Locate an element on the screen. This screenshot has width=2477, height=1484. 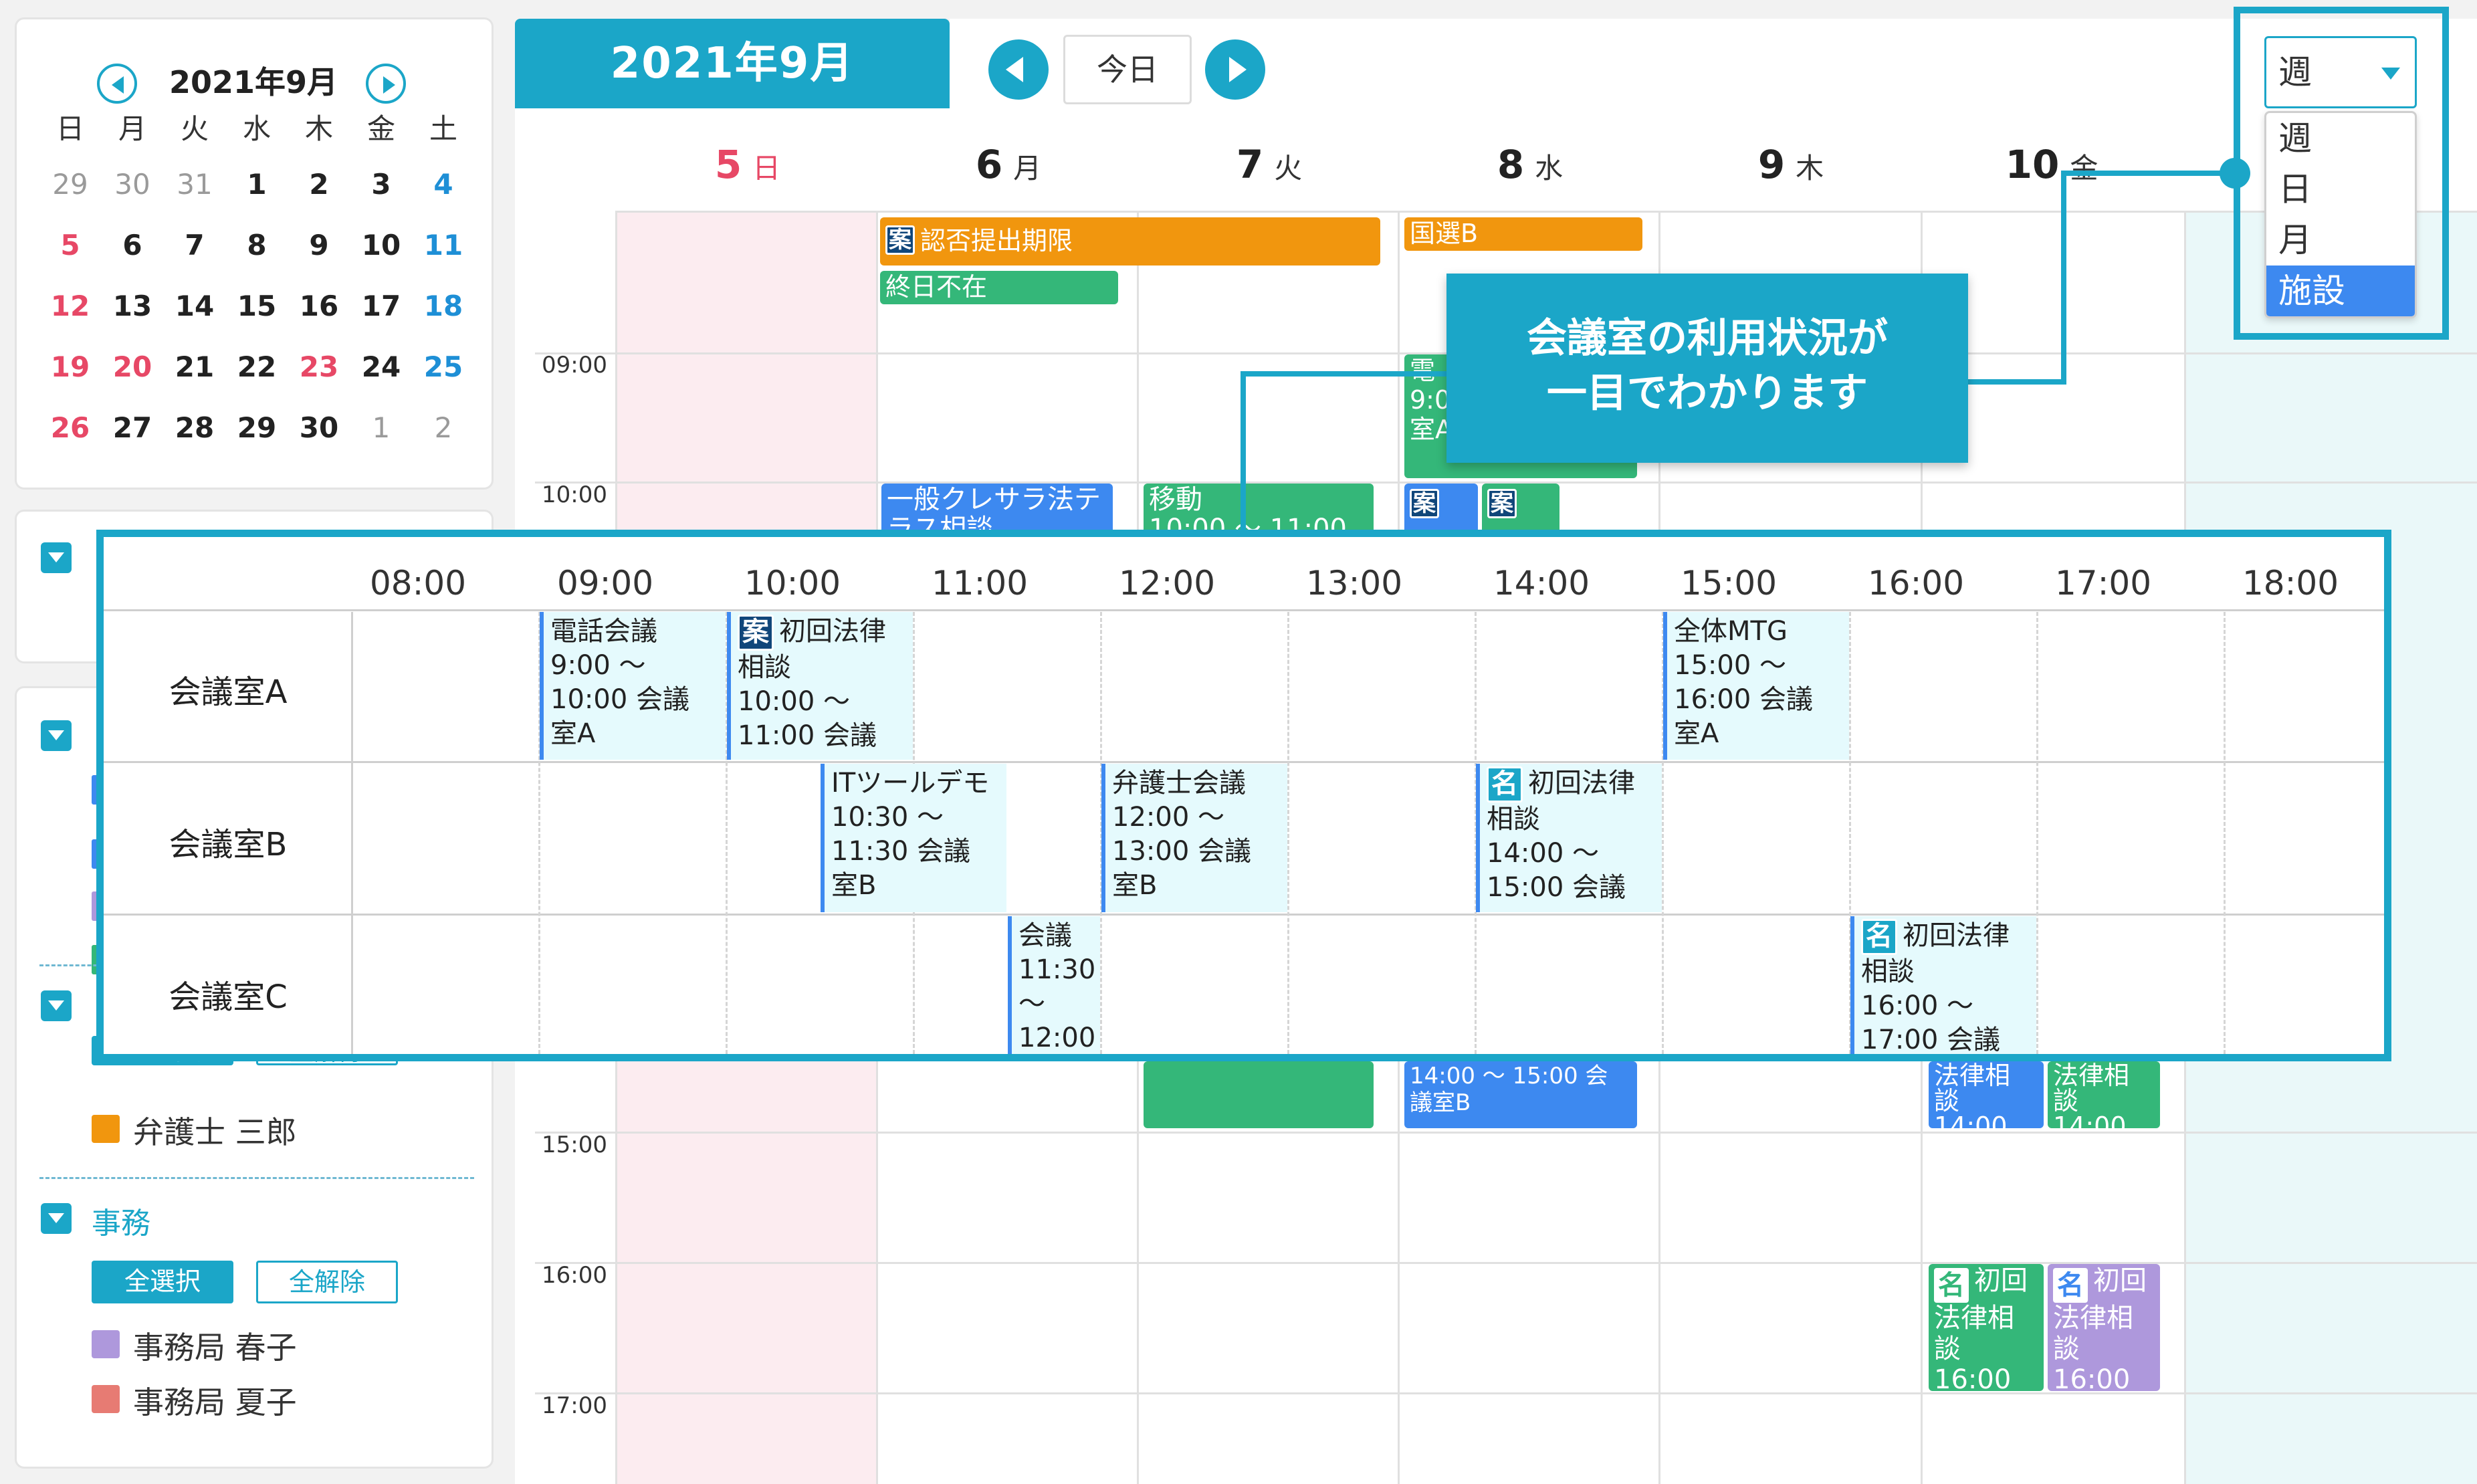
facility-event: ITツールデモ 10:30 〜 11:30 会議 室B is located at coordinates (913, 838).